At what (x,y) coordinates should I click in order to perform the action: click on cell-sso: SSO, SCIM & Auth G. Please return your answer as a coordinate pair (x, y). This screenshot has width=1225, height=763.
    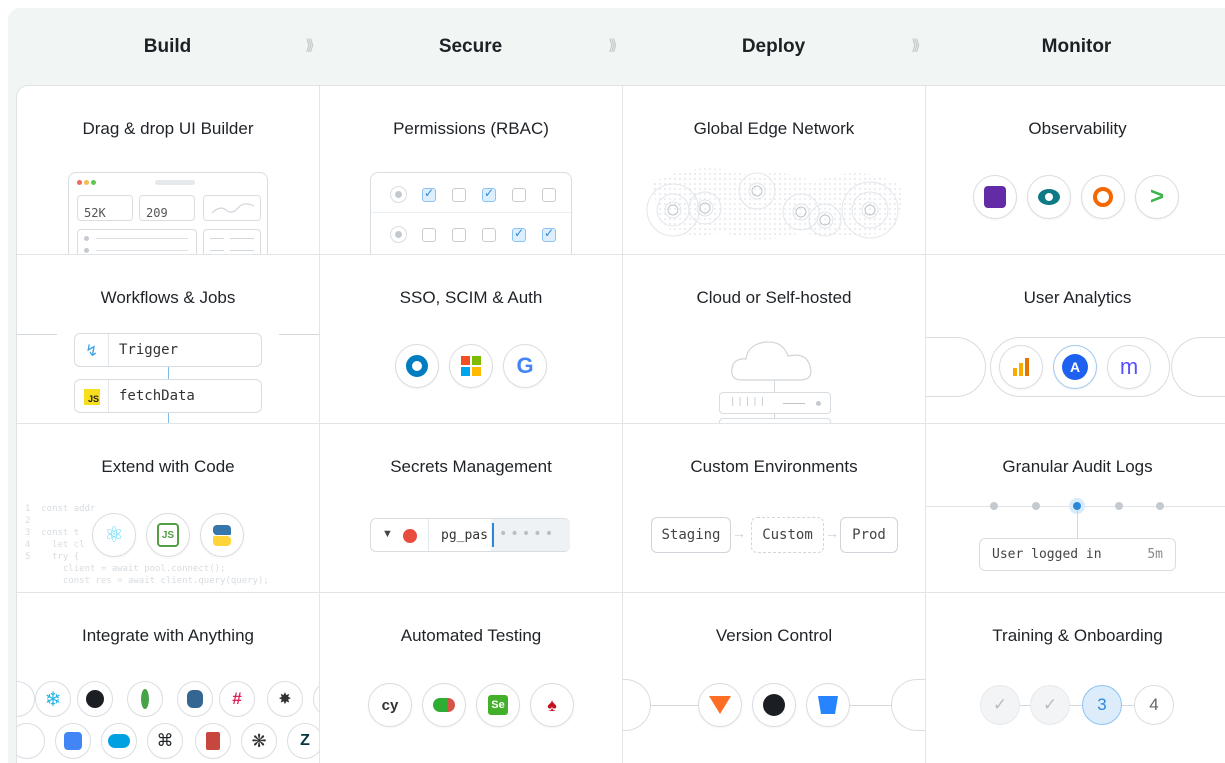
    Looking at the image, I should click on (471, 339).